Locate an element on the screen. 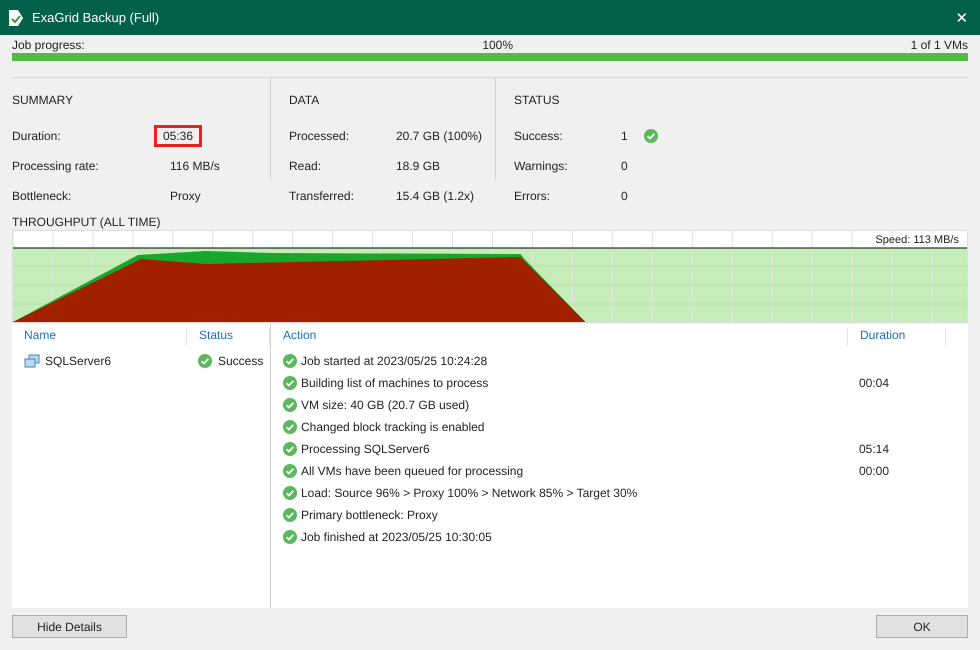 The image size is (980, 650). section-heading: SUMMARY is located at coordinates (43, 100).